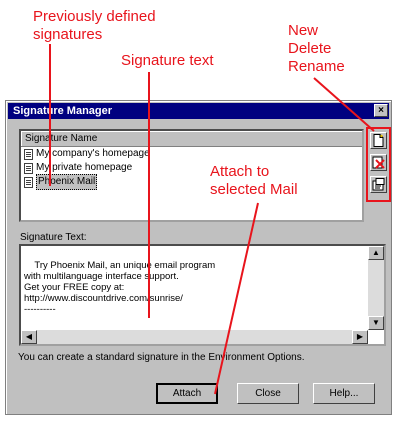 The width and height of the screenshot is (396, 421). Describe the element at coordinates (84, 167) in the screenshot. I see `list-item-label: My private homepage` at that location.